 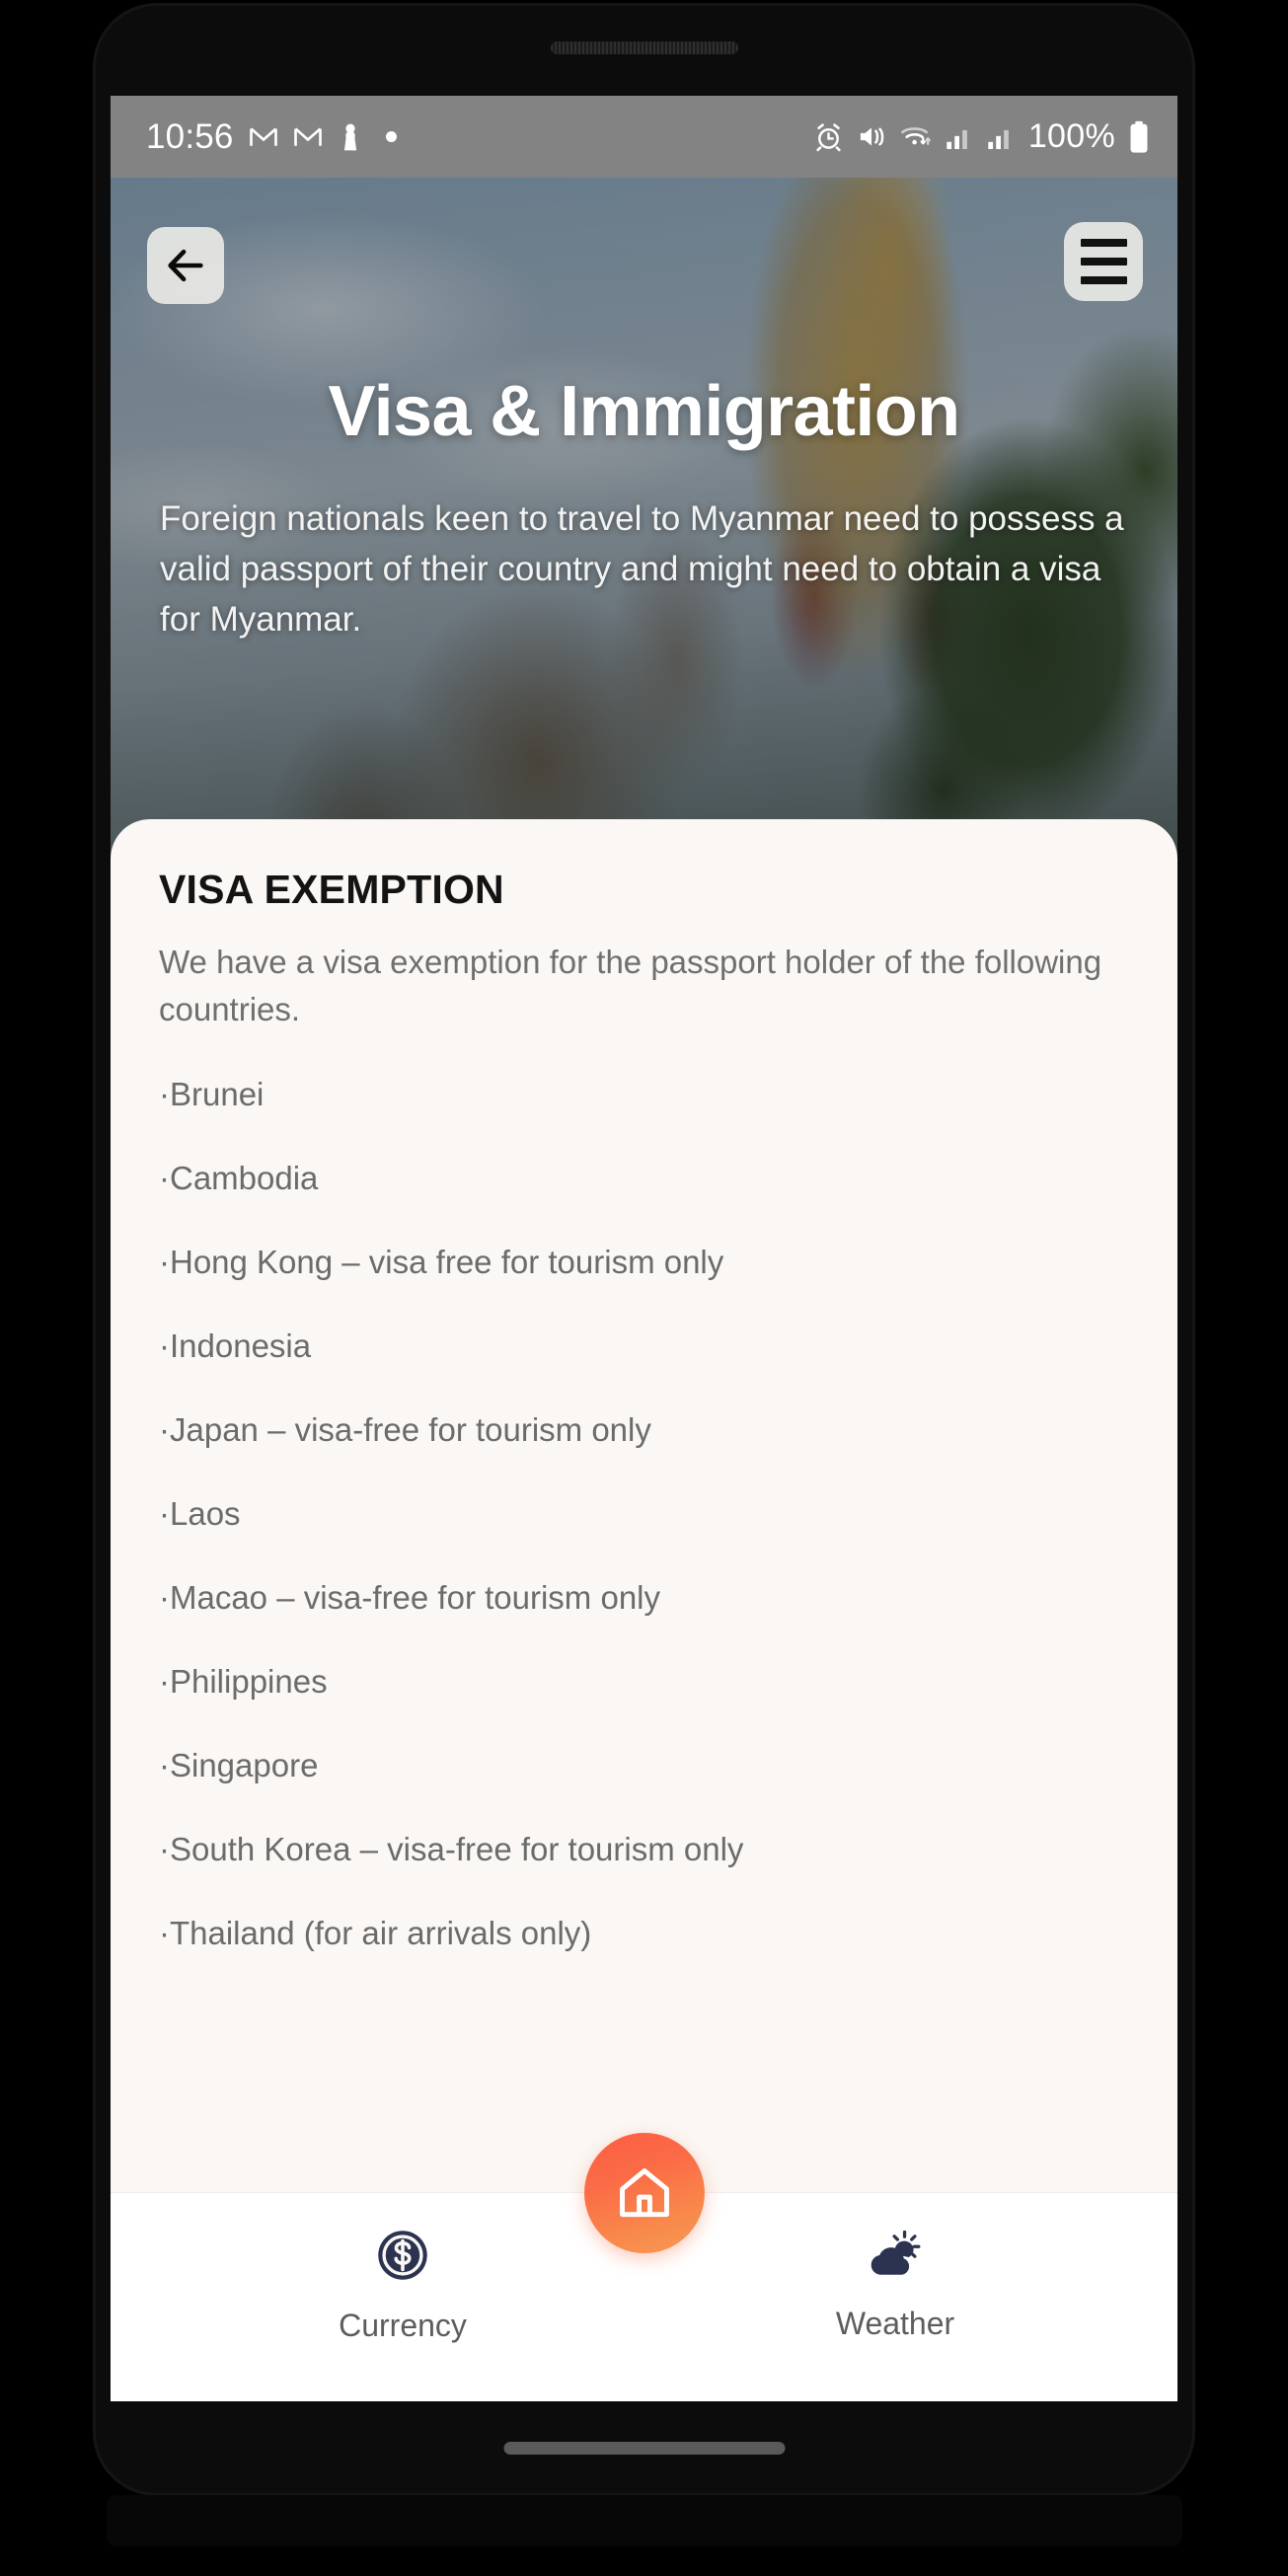 I want to click on list-item: ·Macao – visa-free for tourism only, so click(x=410, y=1598).